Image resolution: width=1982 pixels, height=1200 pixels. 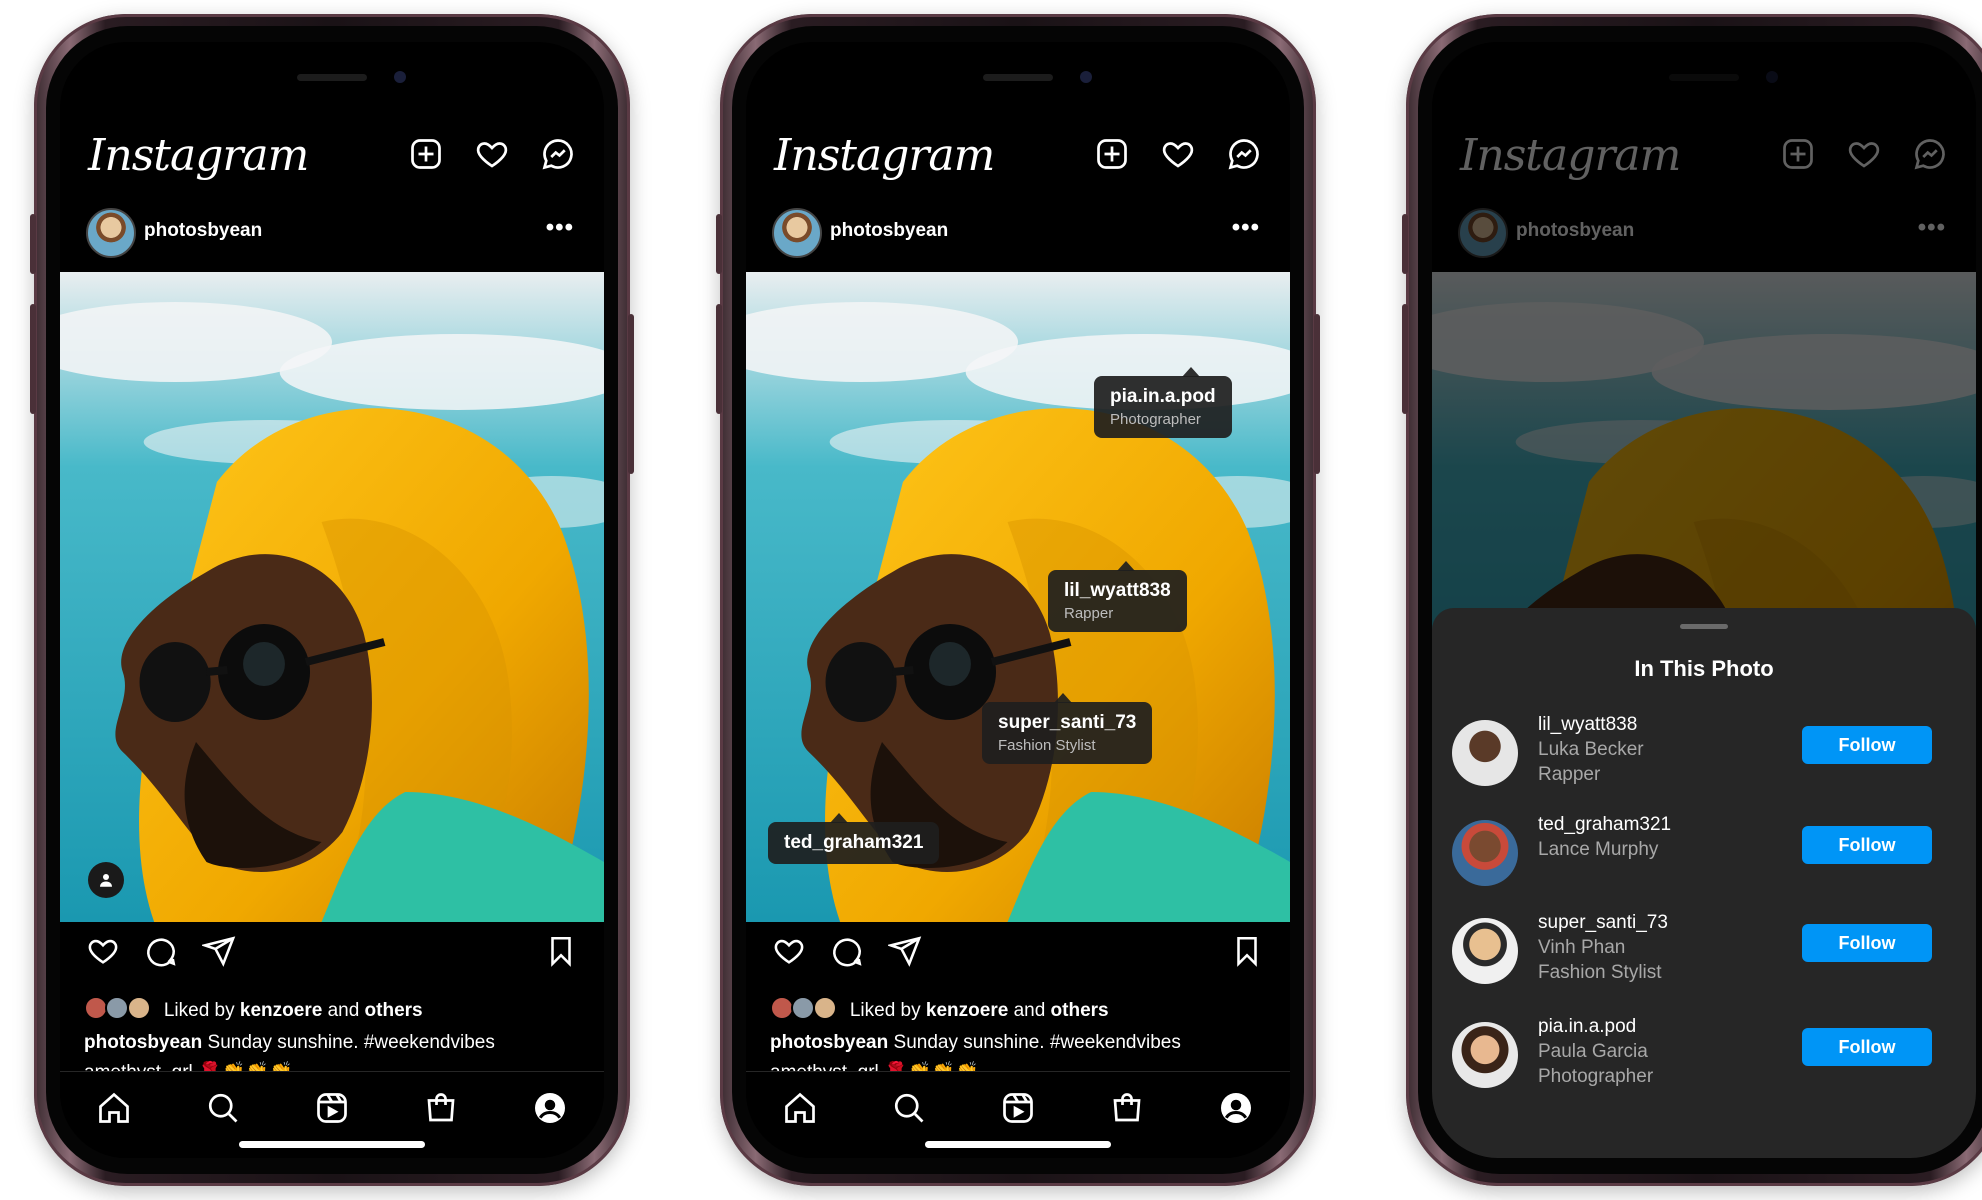 What do you see at coordinates (400, 77) in the screenshot?
I see `front-camera` at bounding box center [400, 77].